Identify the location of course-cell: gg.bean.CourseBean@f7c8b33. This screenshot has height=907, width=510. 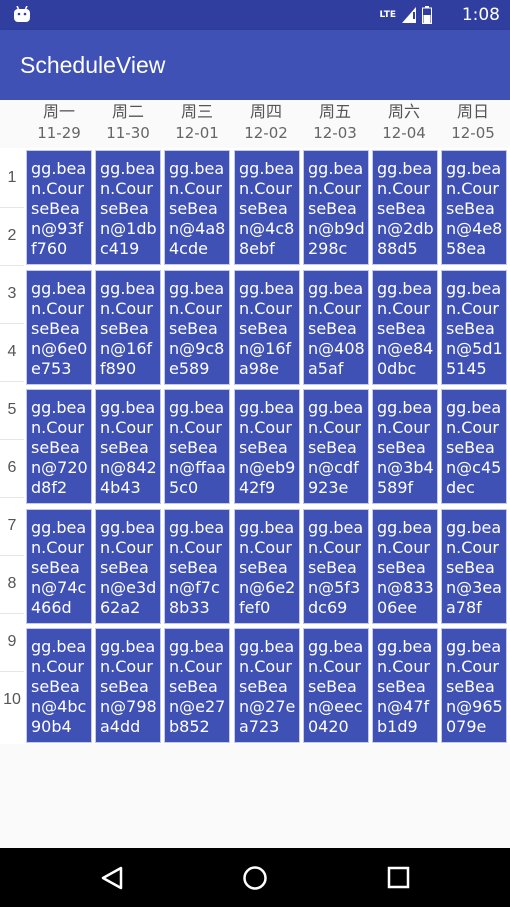
(197, 566).